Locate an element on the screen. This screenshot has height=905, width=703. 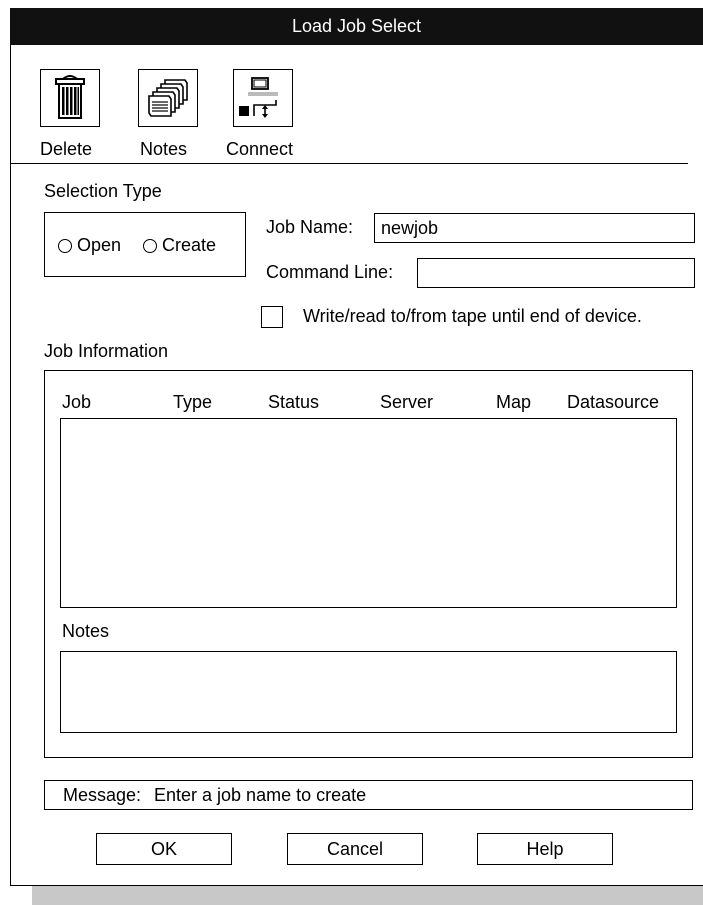
selection-type-heading: Selection Type is located at coordinates (103, 191).